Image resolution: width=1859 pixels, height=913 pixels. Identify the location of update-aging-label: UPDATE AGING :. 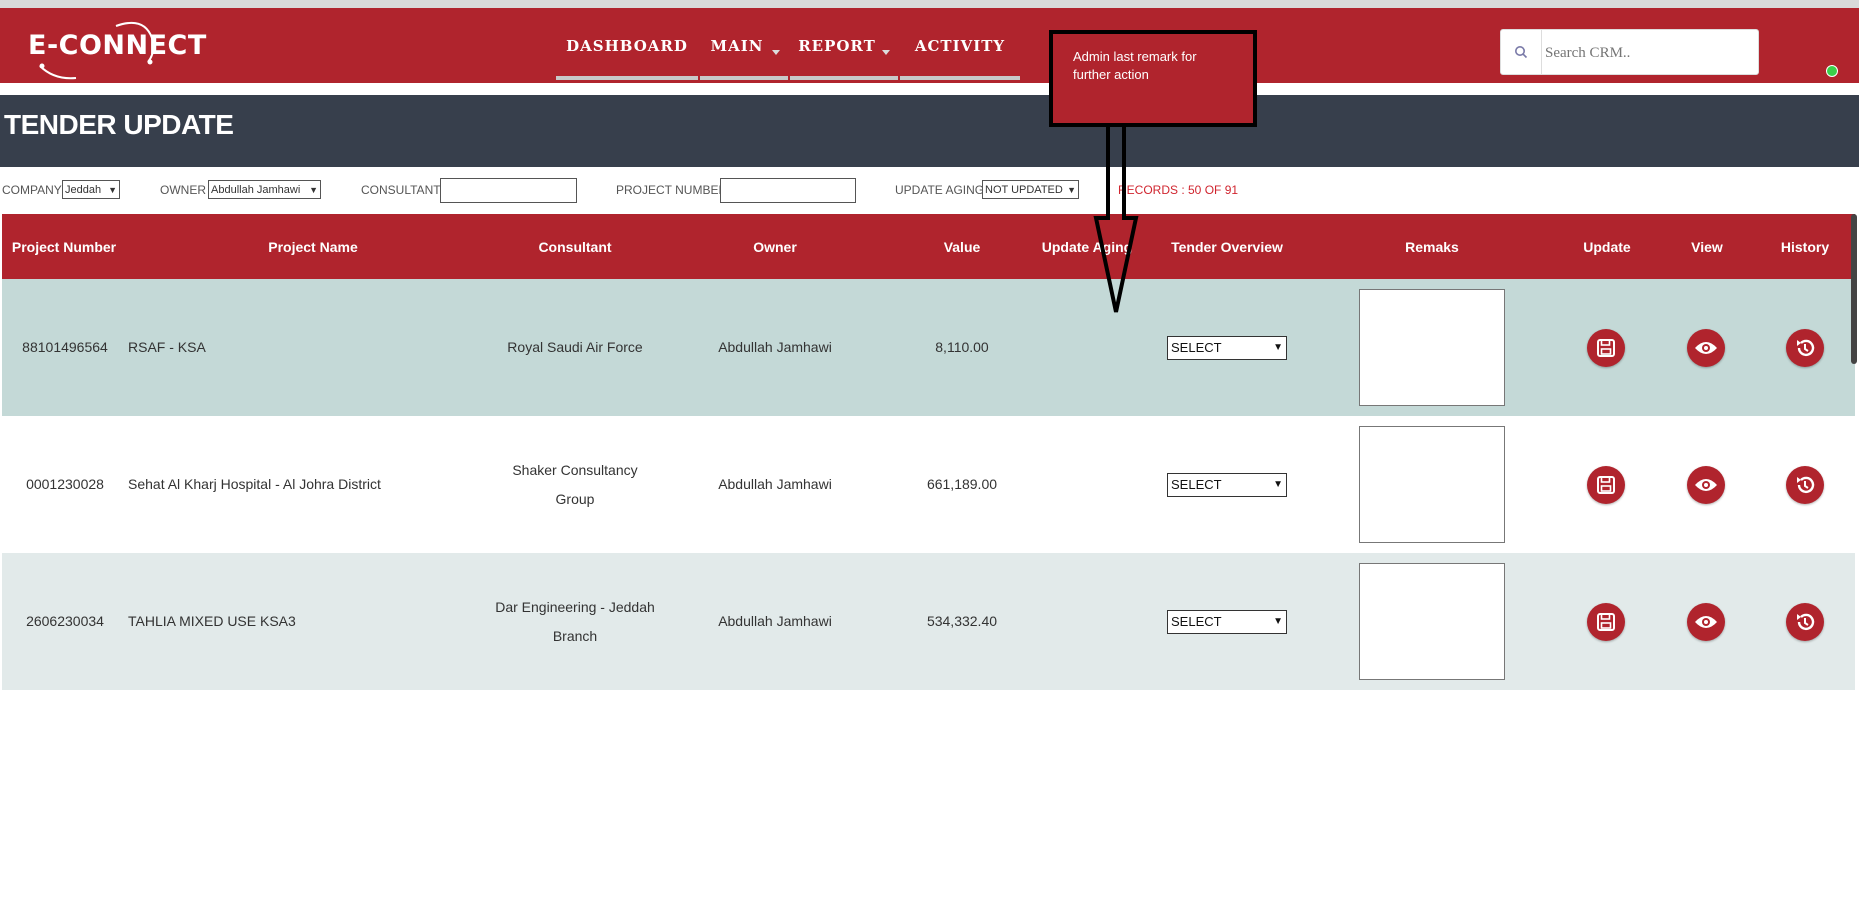
(943, 190).